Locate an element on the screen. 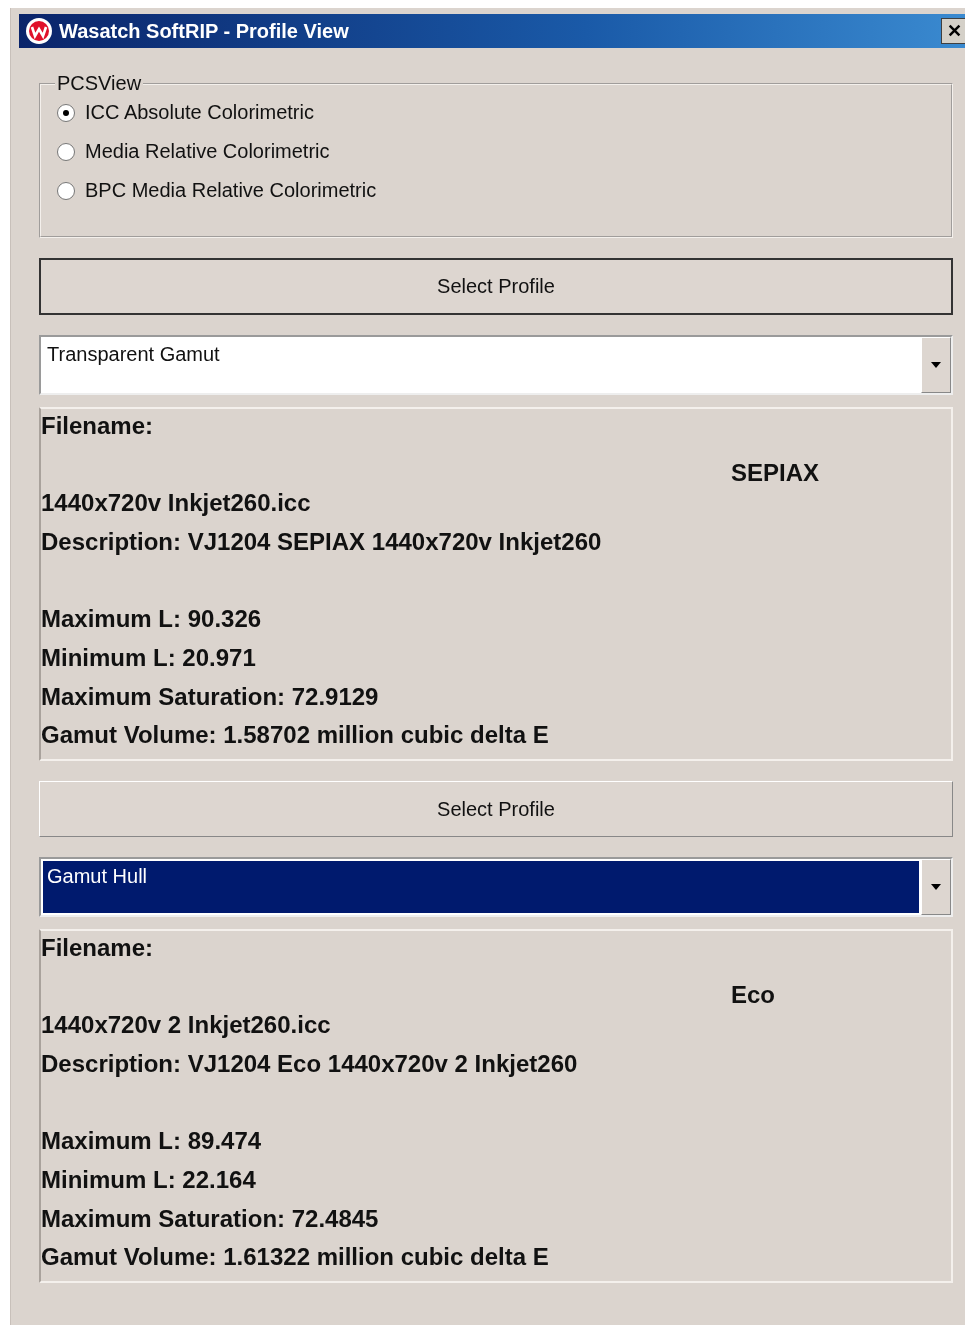  info-text: 1440x720v 2 Inkjet260.icc is located at coordinates (186, 1025).